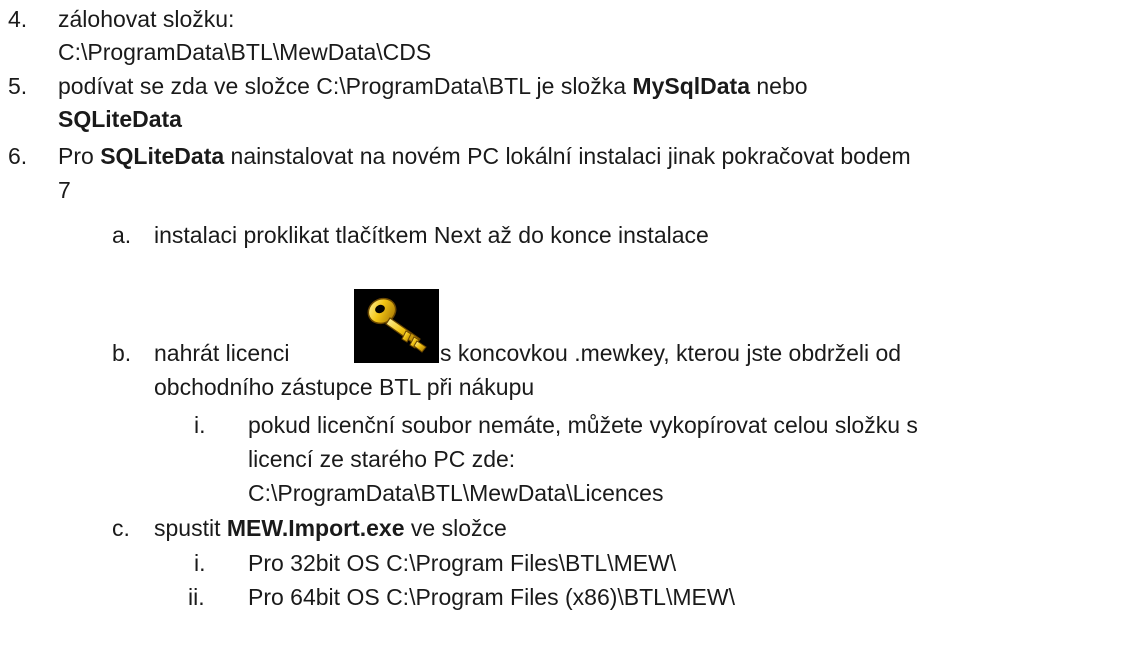 Image resolution: width=1144 pixels, height=654 pixels. I want to click on list-item-continuation: 7, so click(64, 190).